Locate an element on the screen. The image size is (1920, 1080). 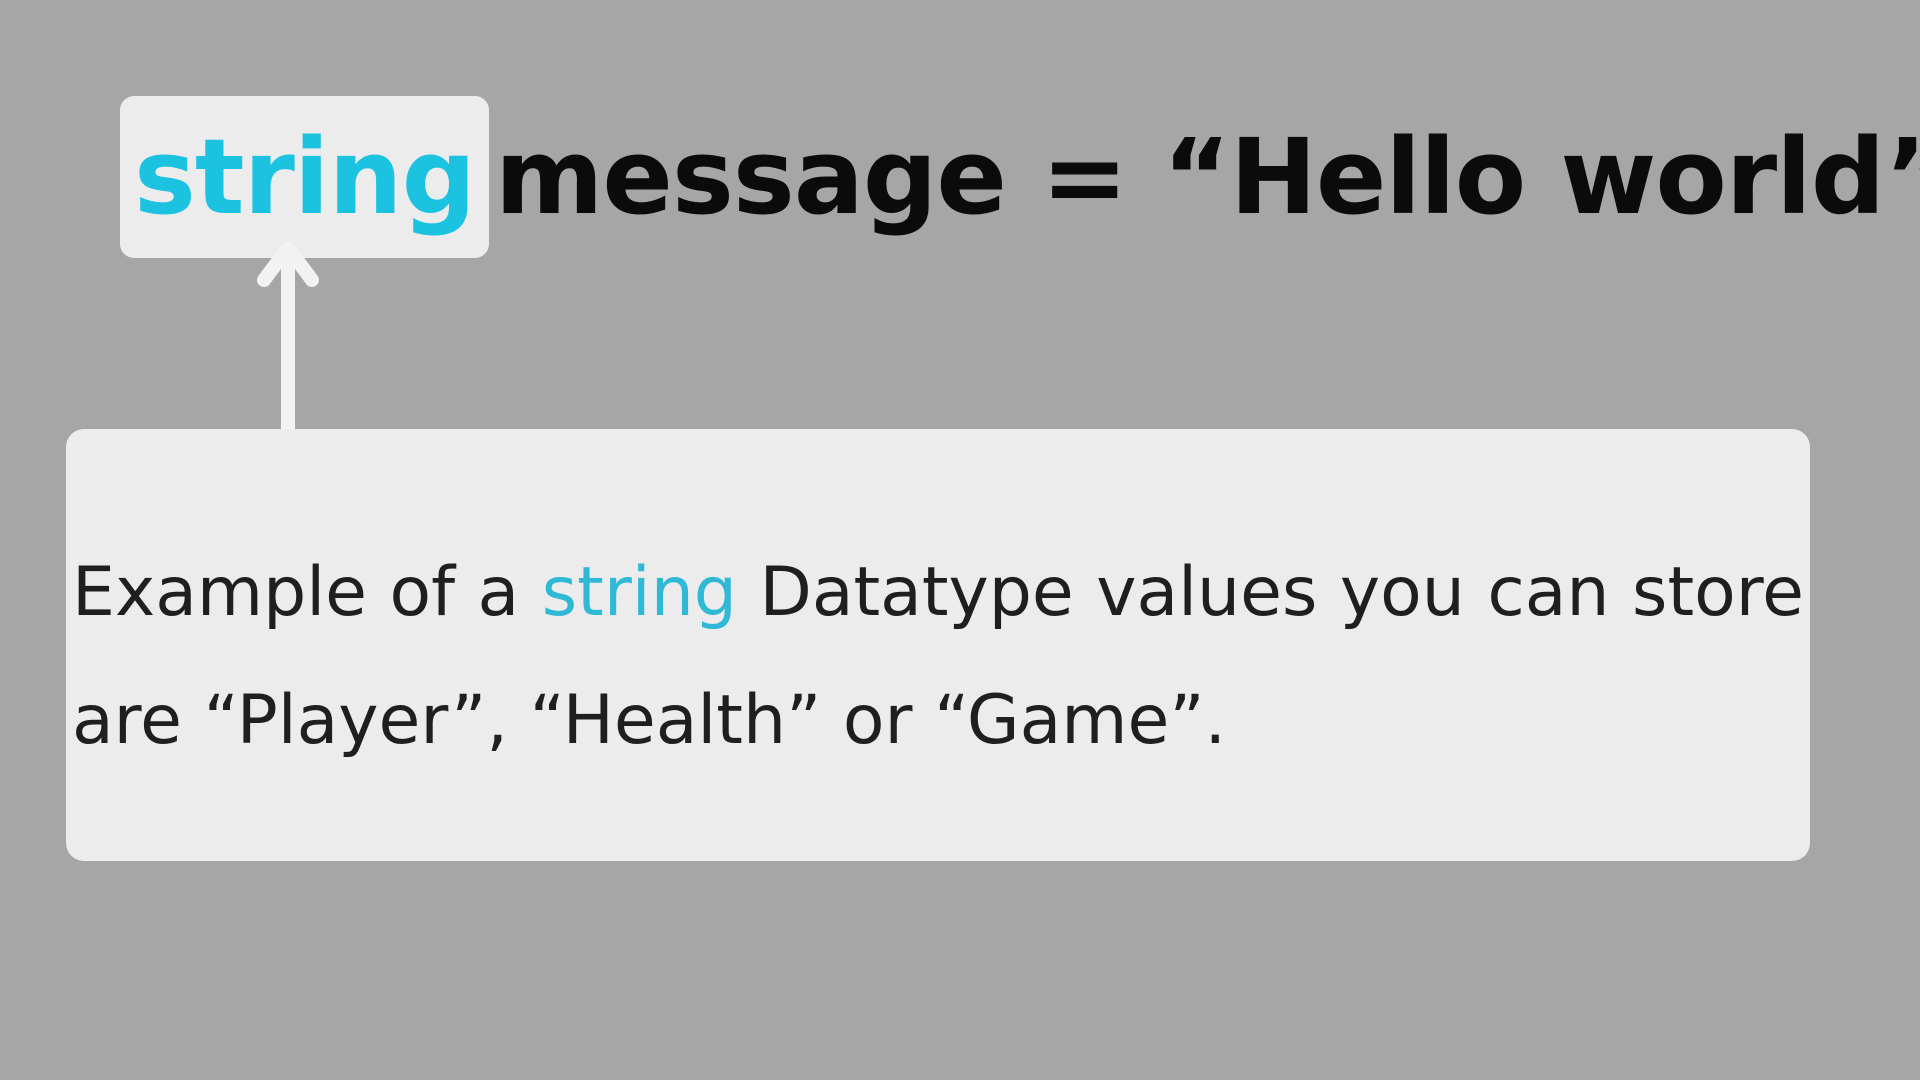
code-statement: message = “Hello world” is located at coordinates (1207, 177).